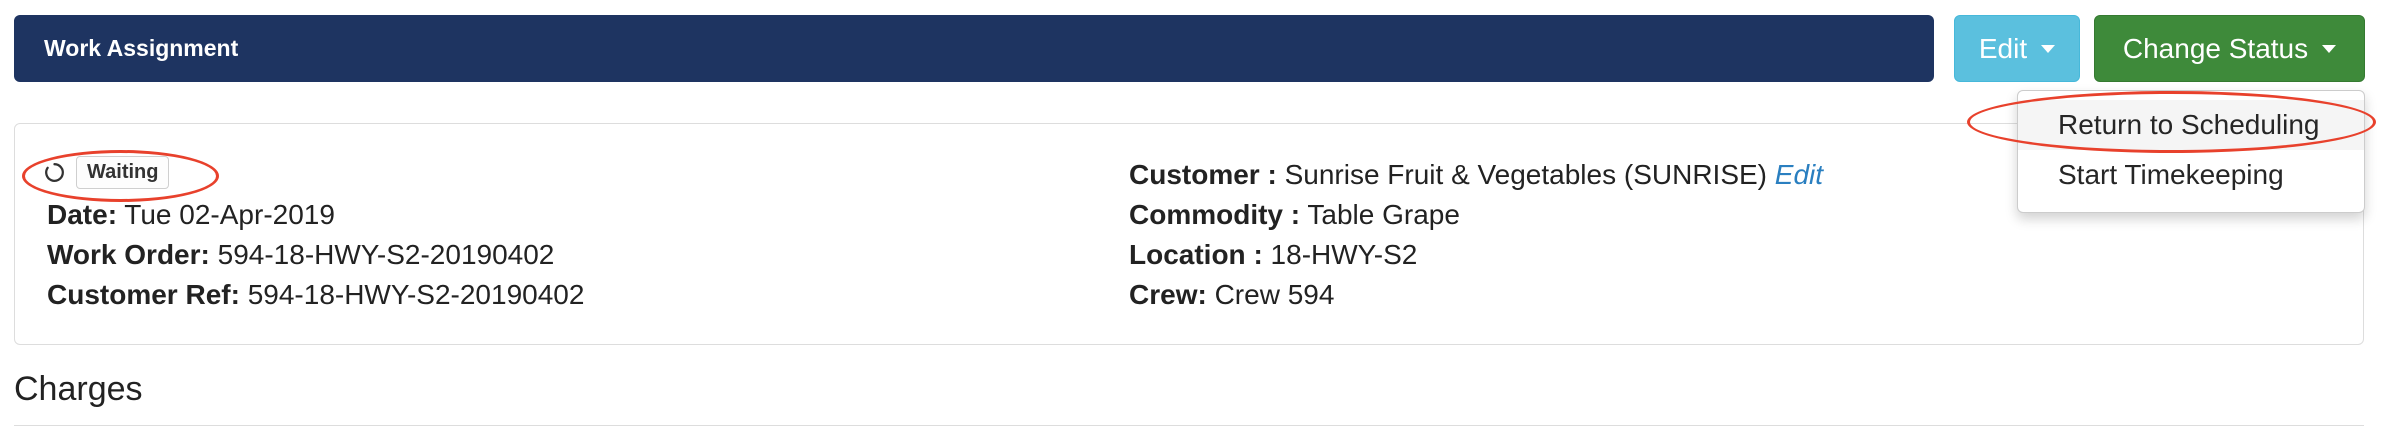 This screenshot has height=429, width=2390. I want to click on change-status-button-label: Change Status, so click(2215, 48).